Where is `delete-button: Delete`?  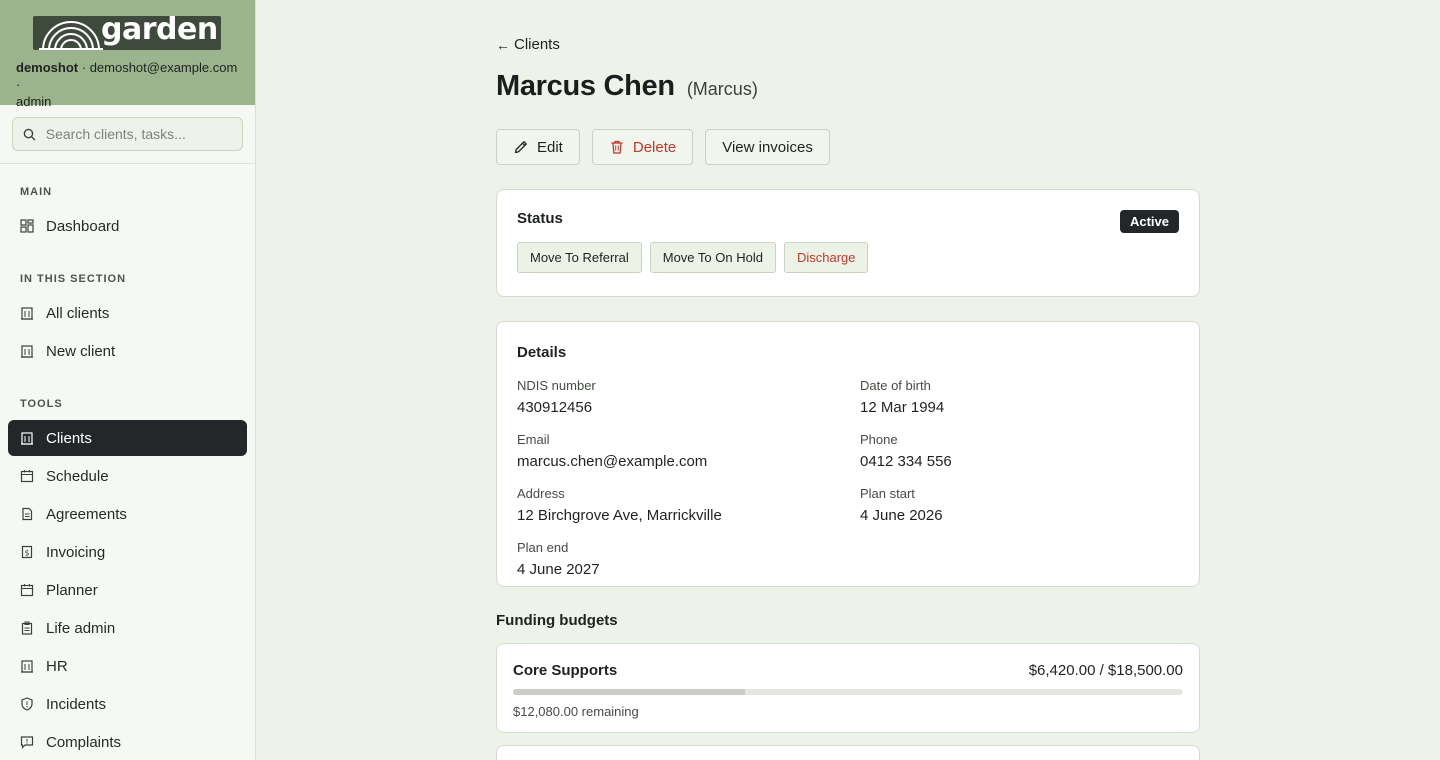 delete-button: Delete is located at coordinates (642, 147).